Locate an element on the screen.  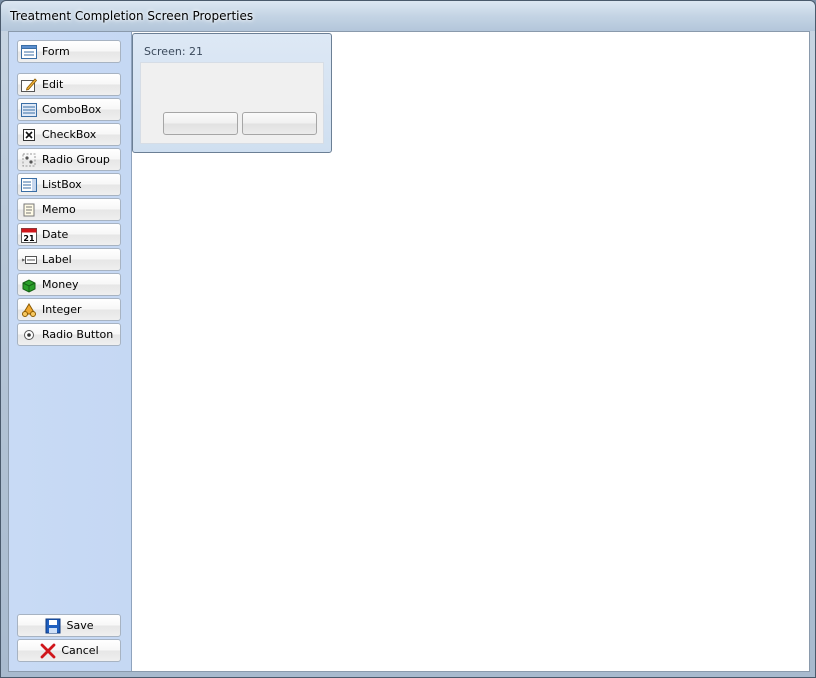
toolbox-money-label: Money is located at coordinates (60, 284).